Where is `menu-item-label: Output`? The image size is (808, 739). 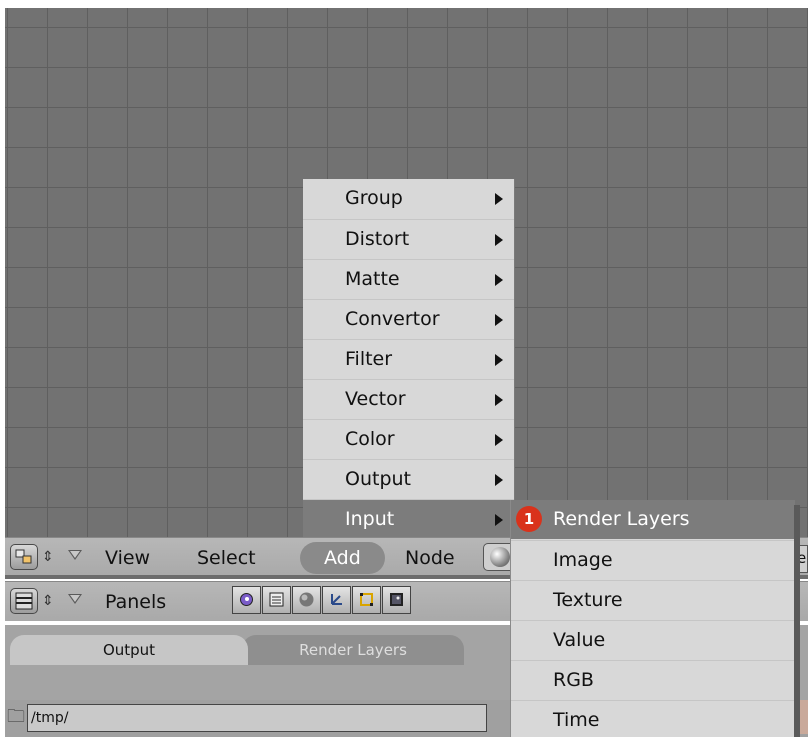 menu-item-label: Output is located at coordinates (378, 479).